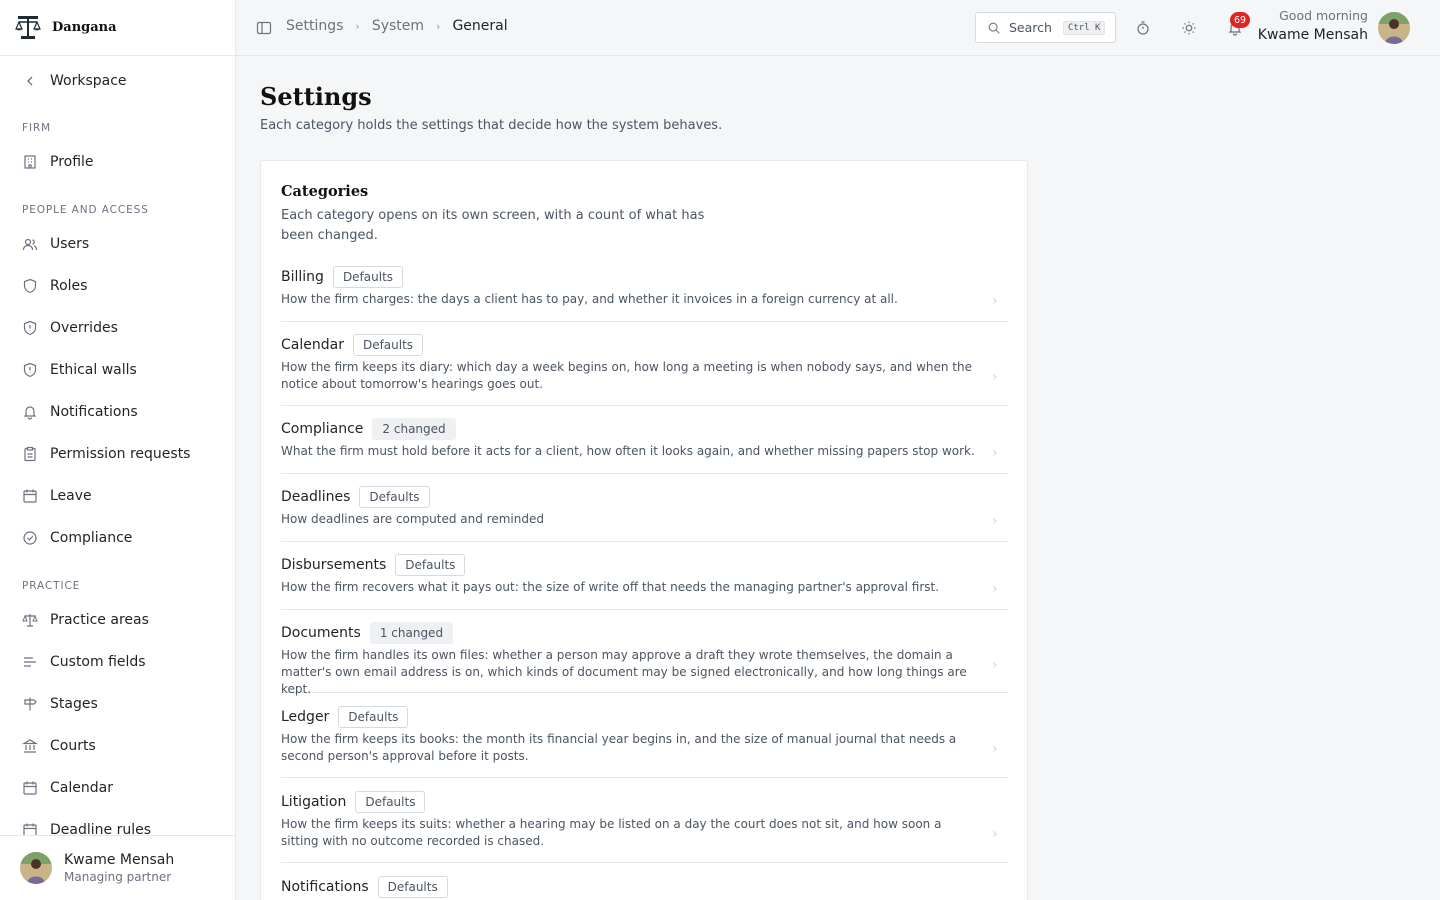 The image size is (1440, 900). Describe the element at coordinates (312, 345) in the screenshot. I see `category-name: Calendar` at that location.